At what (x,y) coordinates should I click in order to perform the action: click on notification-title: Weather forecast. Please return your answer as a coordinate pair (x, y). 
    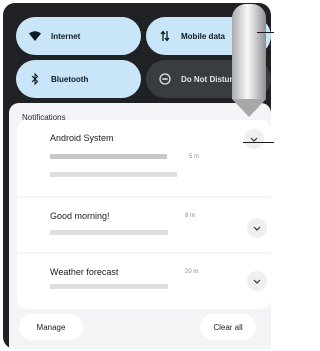
    Looking at the image, I should click on (84, 272).